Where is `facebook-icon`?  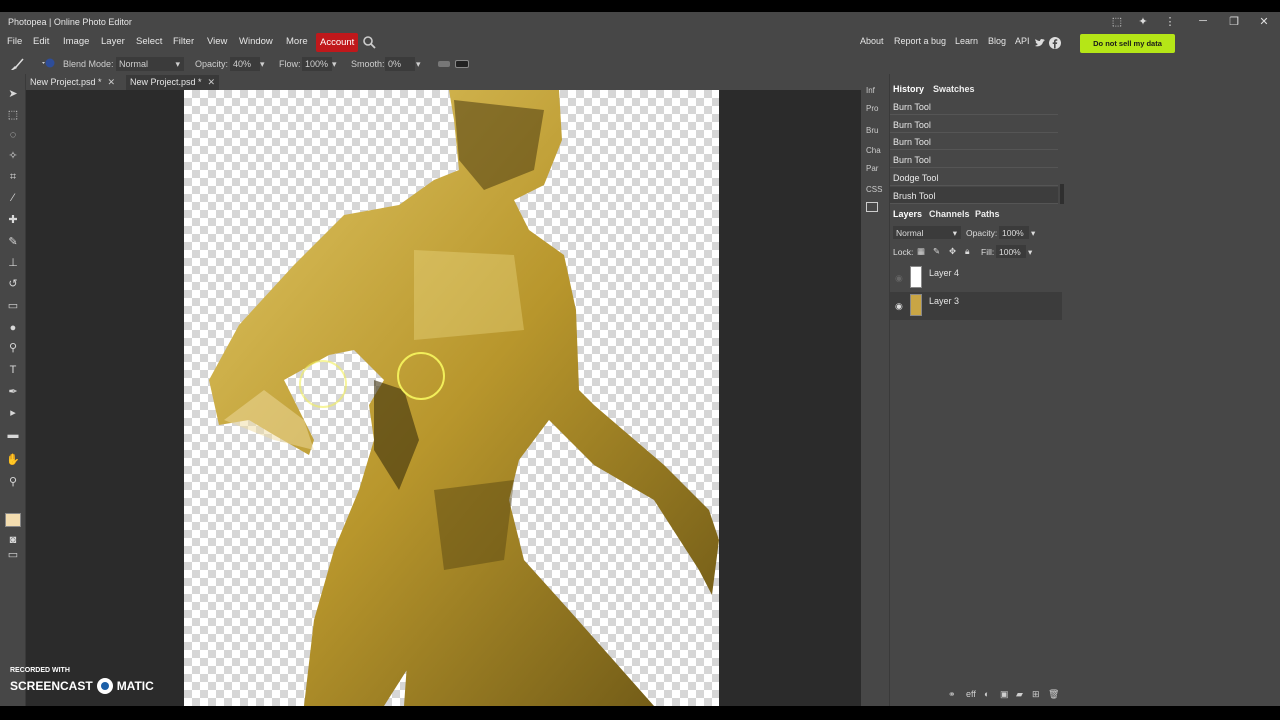
facebook-icon is located at coordinates (1055, 42).